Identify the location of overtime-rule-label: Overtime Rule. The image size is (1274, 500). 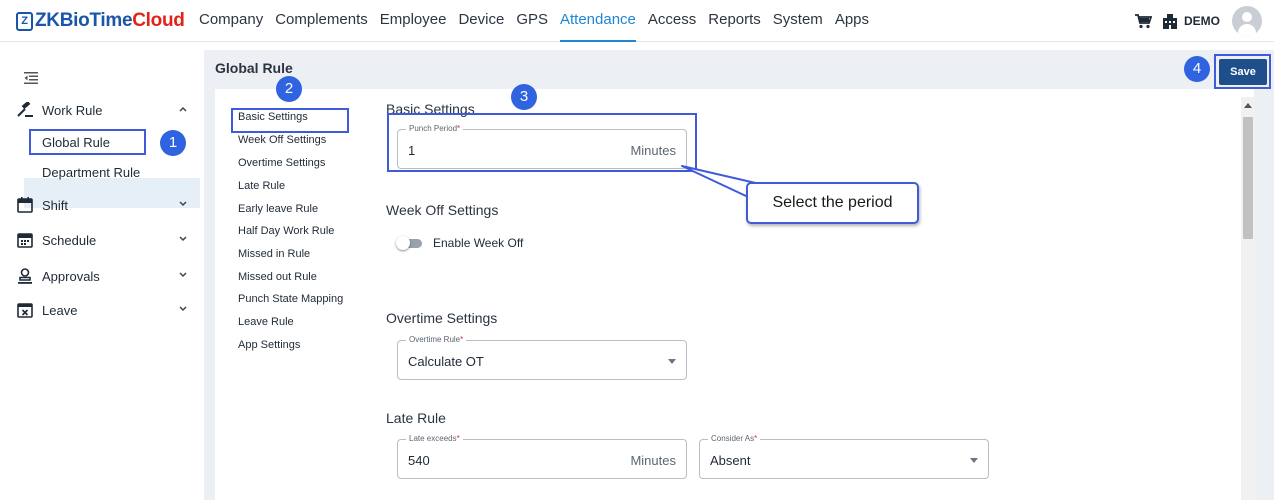
(435, 339).